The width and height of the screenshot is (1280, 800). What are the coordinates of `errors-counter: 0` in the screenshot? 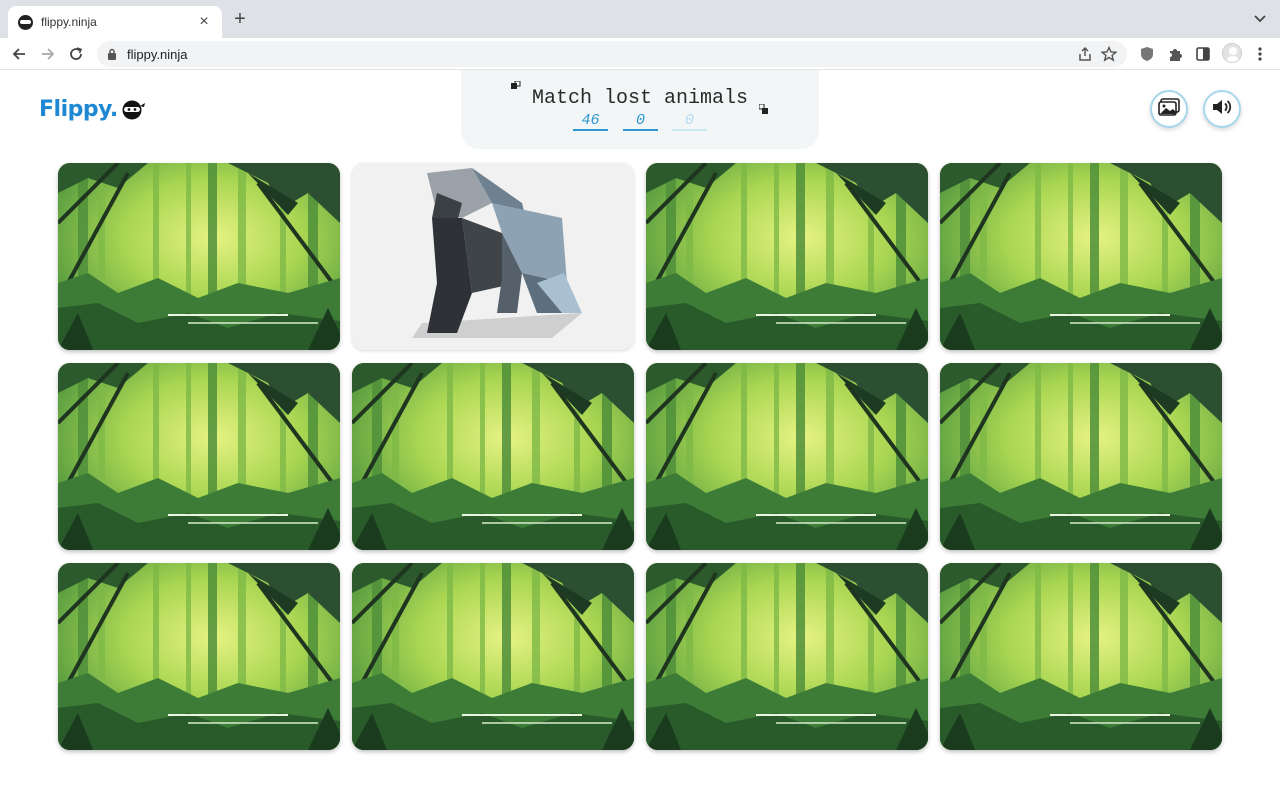 It's located at (689, 121).